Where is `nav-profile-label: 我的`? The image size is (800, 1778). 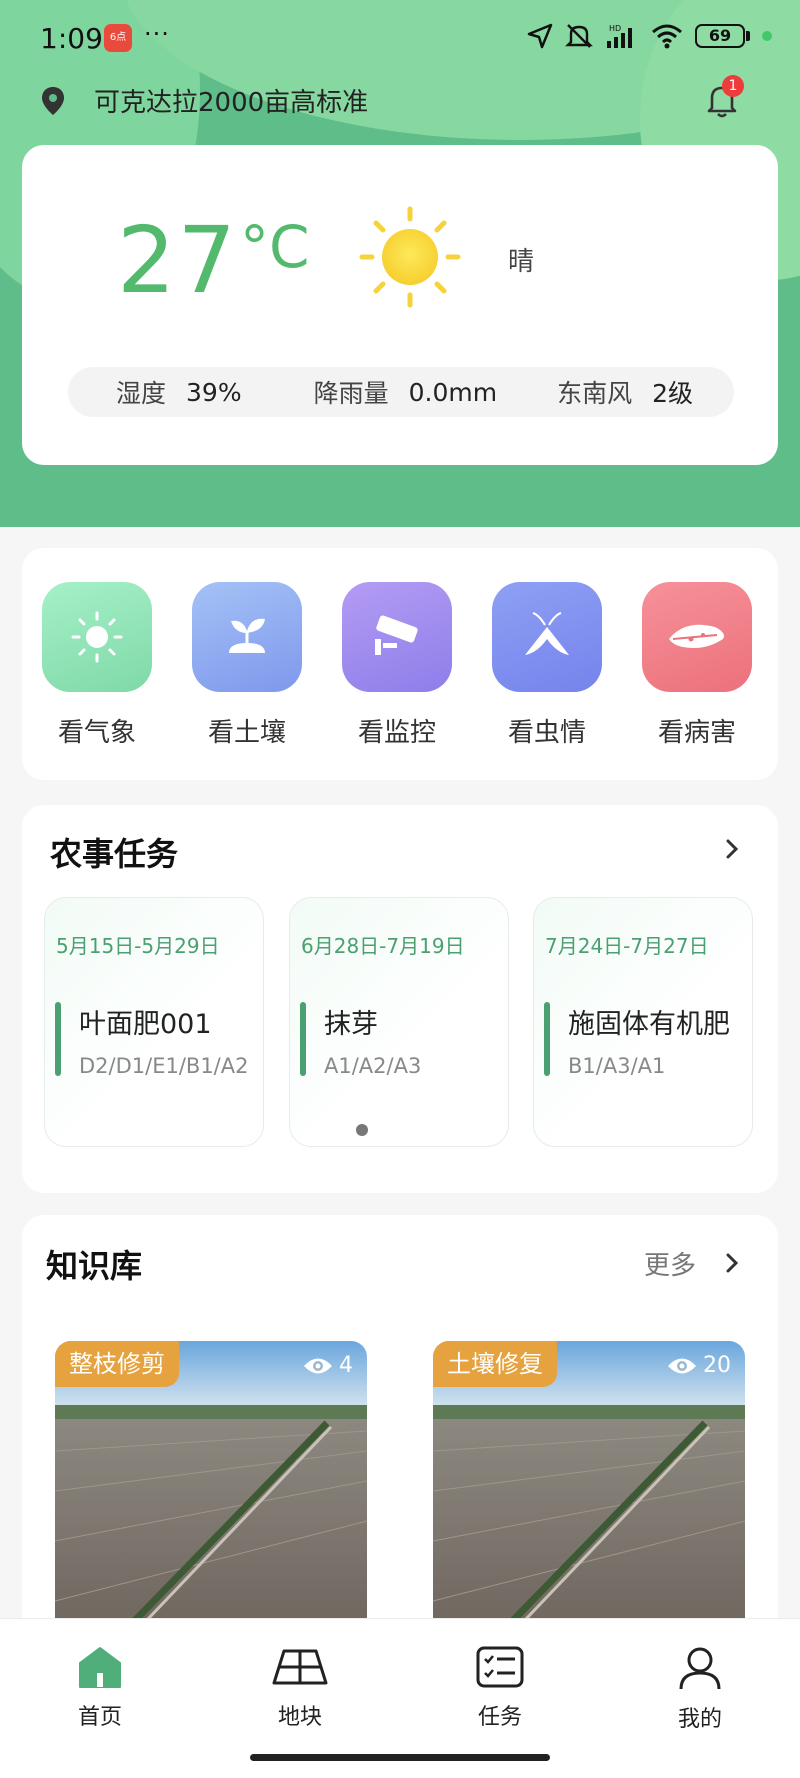 nav-profile-label: 我的 is located at coordinates (699, 1719).